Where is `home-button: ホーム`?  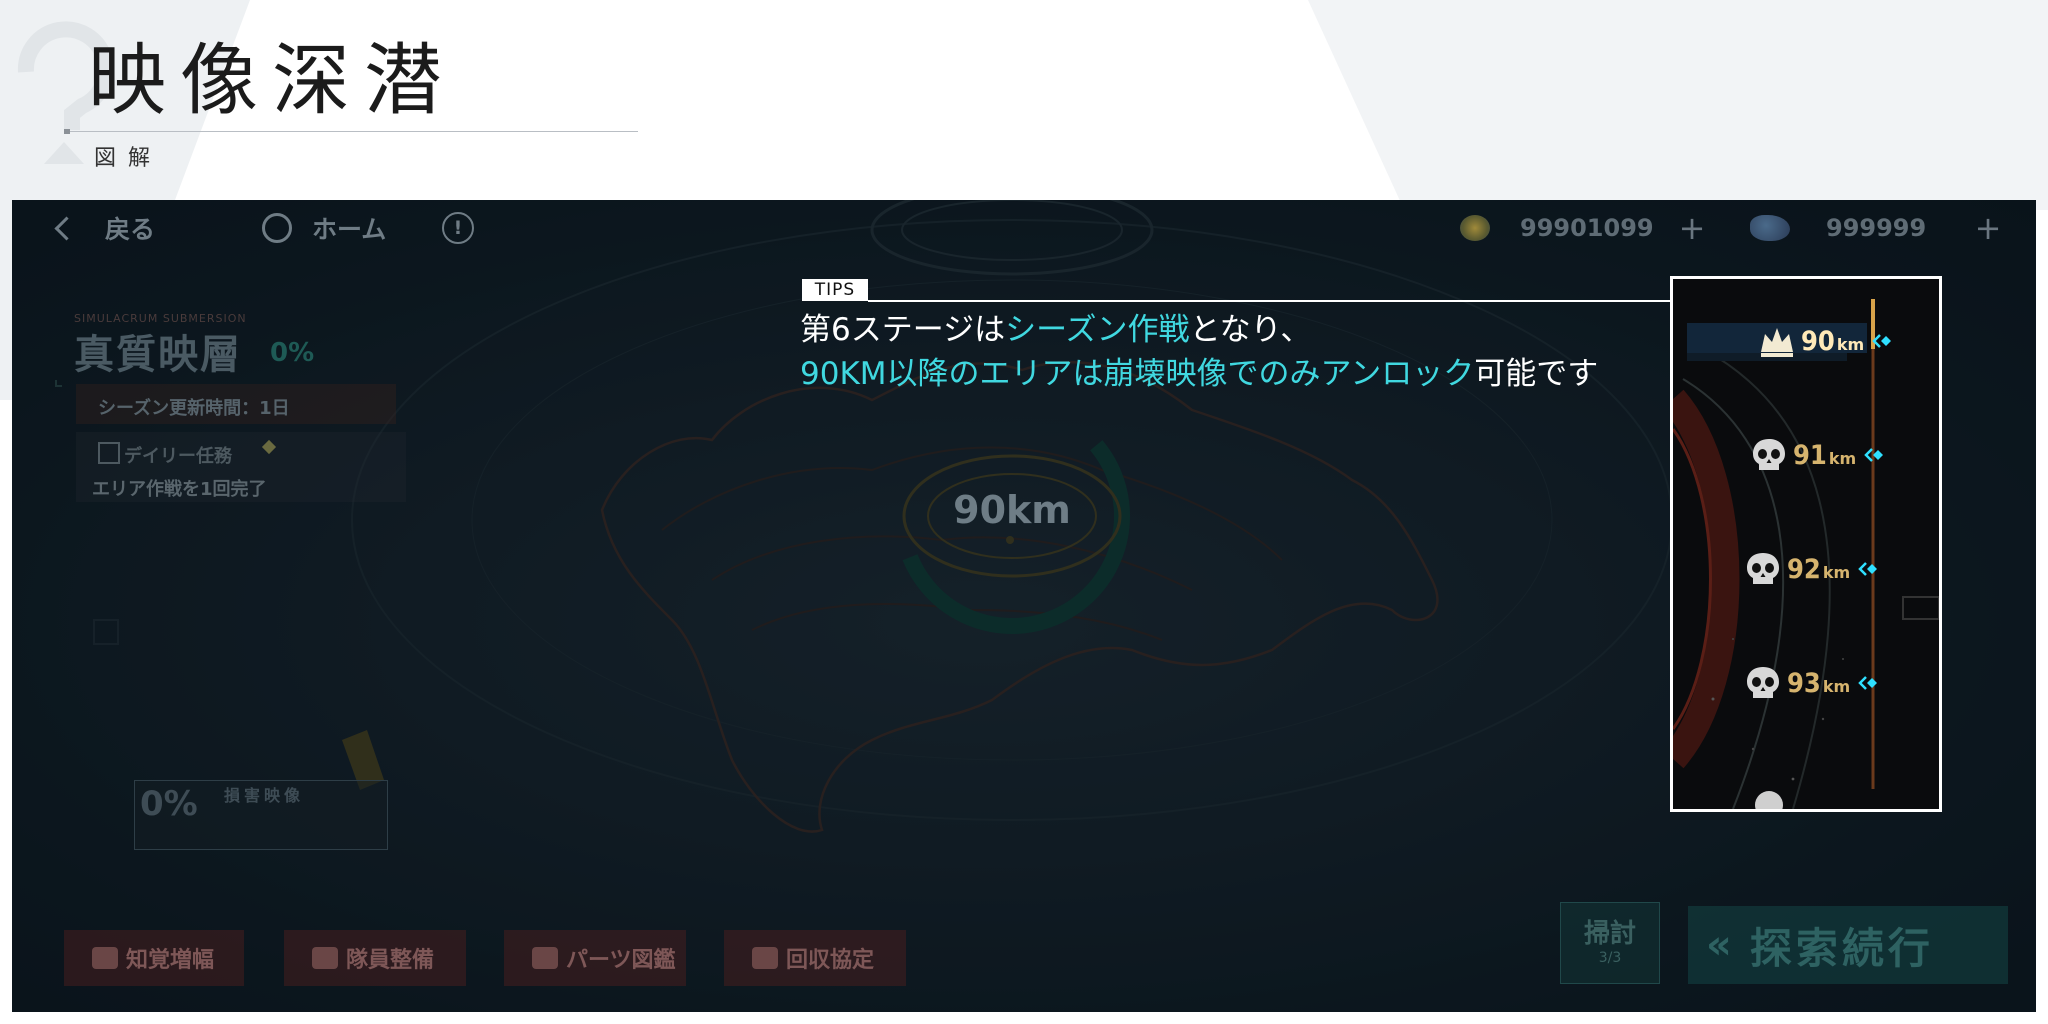 home-button: ホーム is located at coordinates (324, 228).